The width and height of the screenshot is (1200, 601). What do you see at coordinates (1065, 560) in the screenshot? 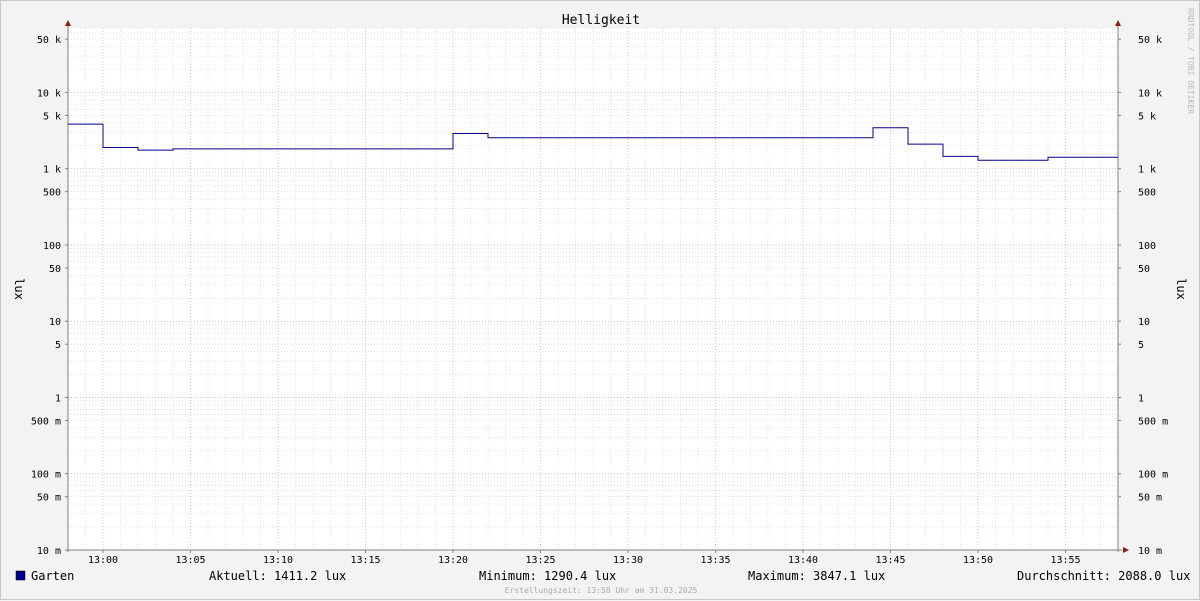
I see `x-tick-label: 13:55` at bounding box center [1065, 560].